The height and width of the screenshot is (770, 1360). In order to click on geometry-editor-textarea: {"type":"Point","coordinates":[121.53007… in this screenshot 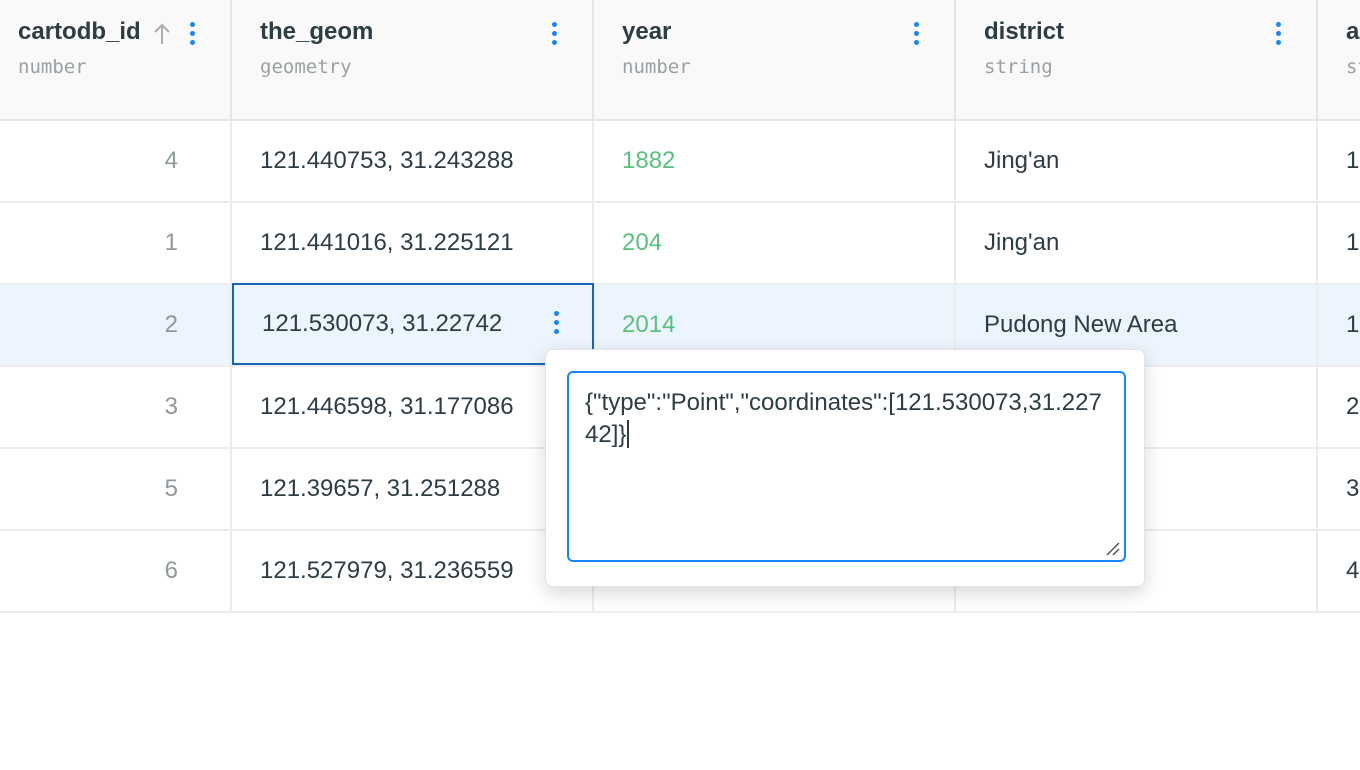, I will do `click(846, 466)`.